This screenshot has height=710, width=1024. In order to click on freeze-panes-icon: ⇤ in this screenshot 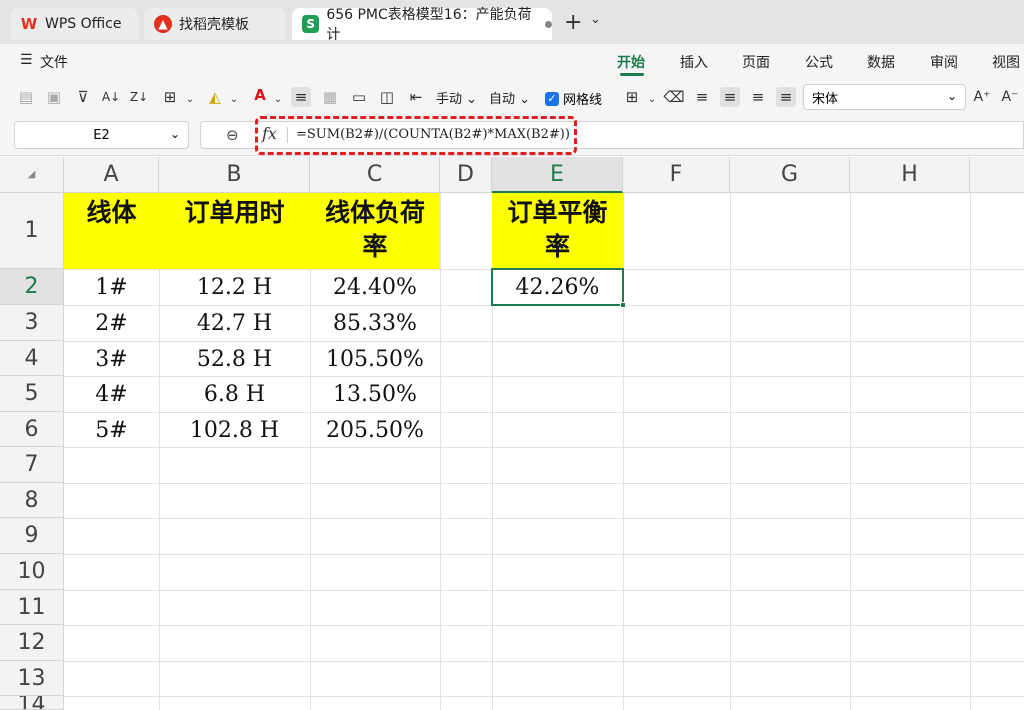, I will do `click(416, 97)`.